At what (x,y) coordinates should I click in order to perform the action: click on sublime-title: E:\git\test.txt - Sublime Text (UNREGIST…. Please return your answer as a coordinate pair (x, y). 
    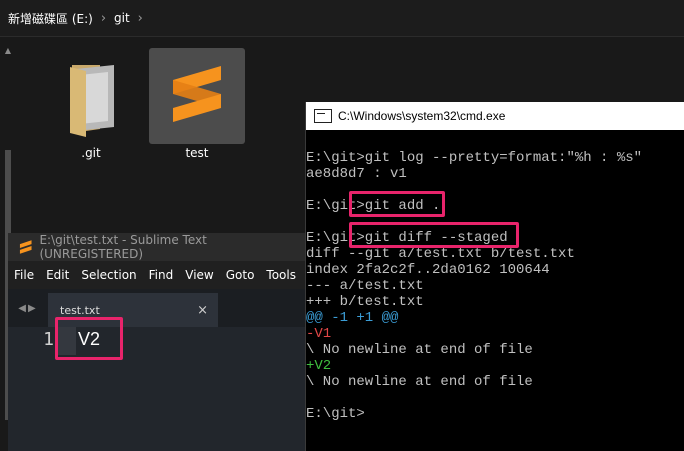
    Looking at the image, I should click on (123, 247).